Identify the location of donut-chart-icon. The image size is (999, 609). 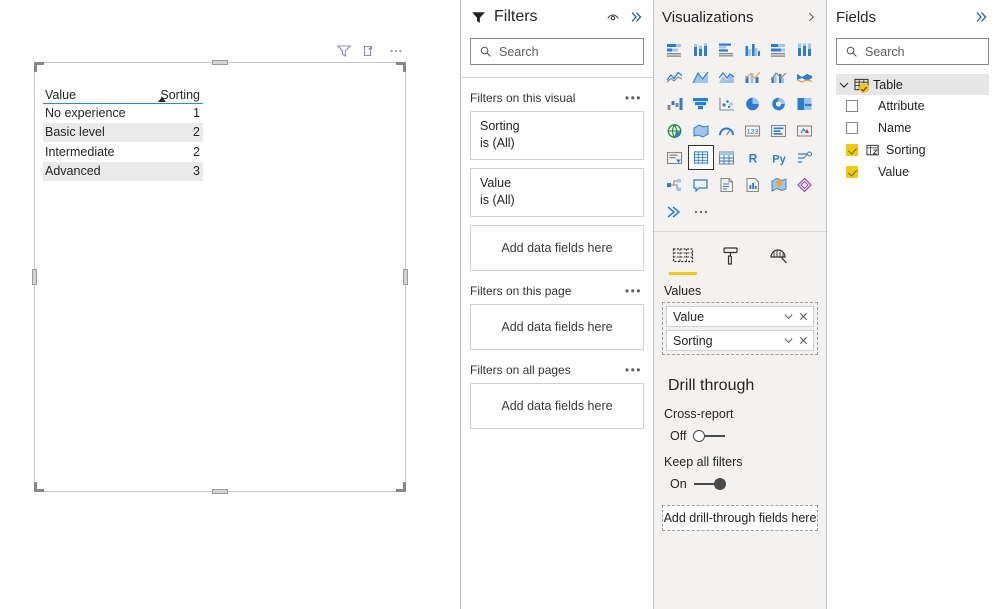
(779, 103).